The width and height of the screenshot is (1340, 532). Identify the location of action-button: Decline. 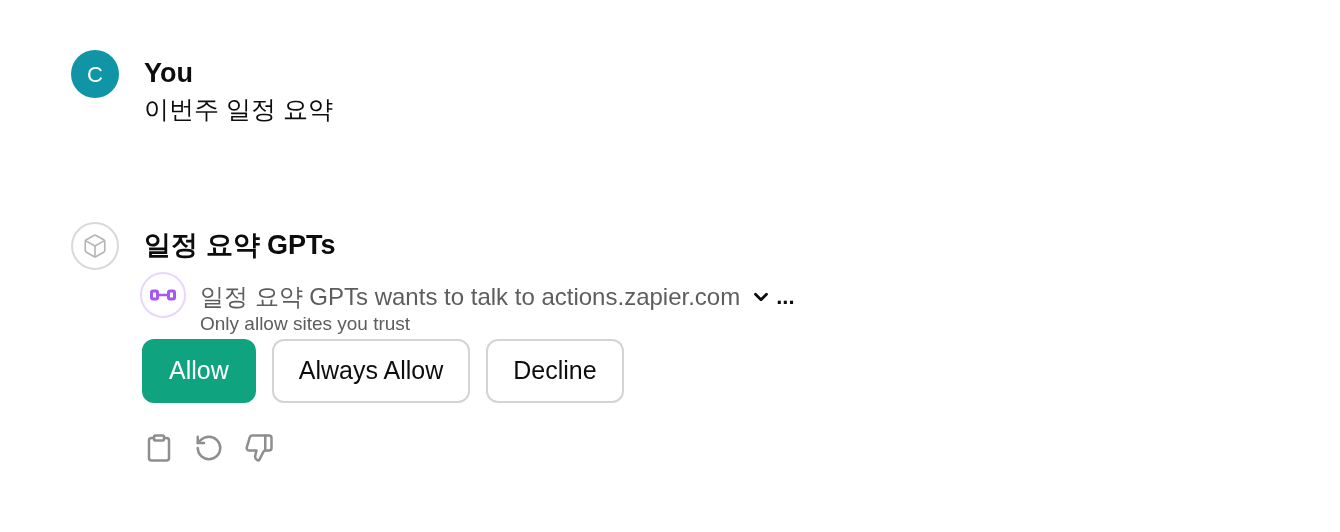
(555, 371).